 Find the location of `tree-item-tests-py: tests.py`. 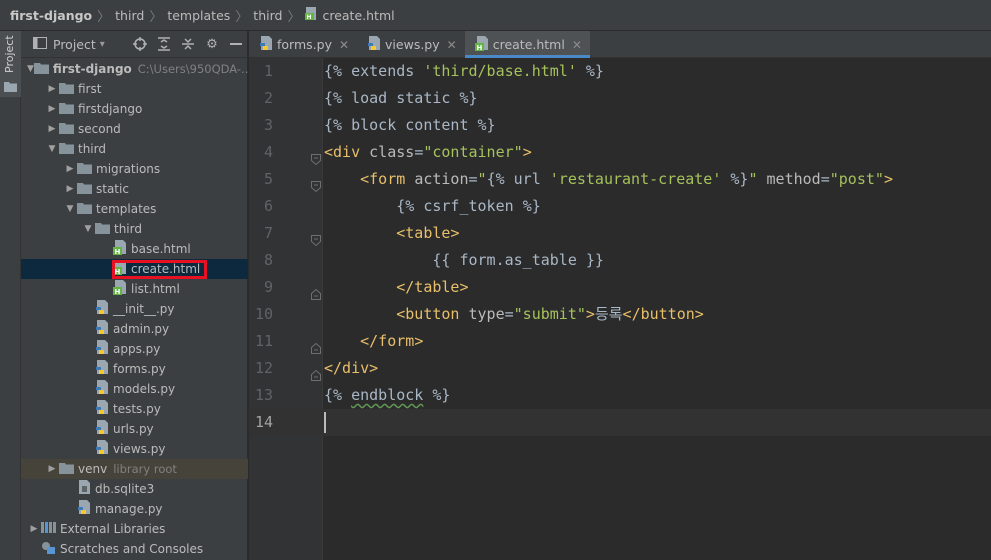

tree-item-tests-py: tests.py is located at coordinates (134, 409).